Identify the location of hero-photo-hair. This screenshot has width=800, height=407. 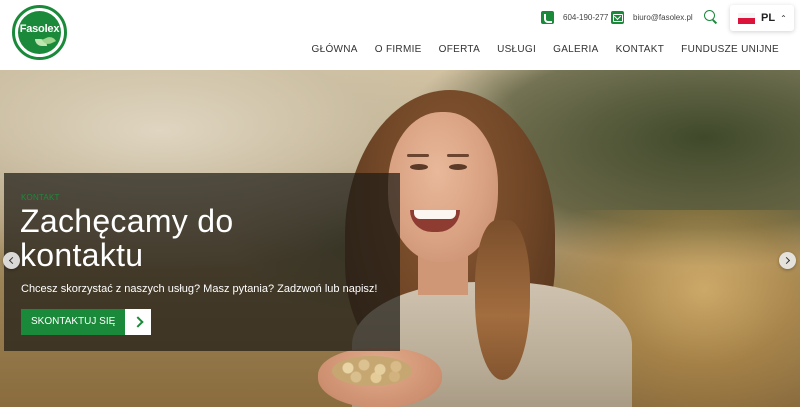
(502, 300).